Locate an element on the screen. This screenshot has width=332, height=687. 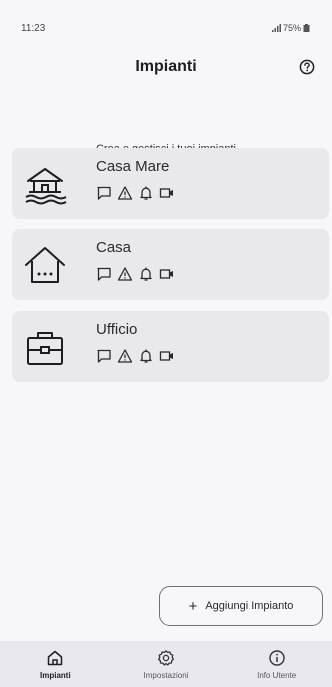
add-impianto-button: + Aggiungi Impianto is located at coordinates (241, 606).